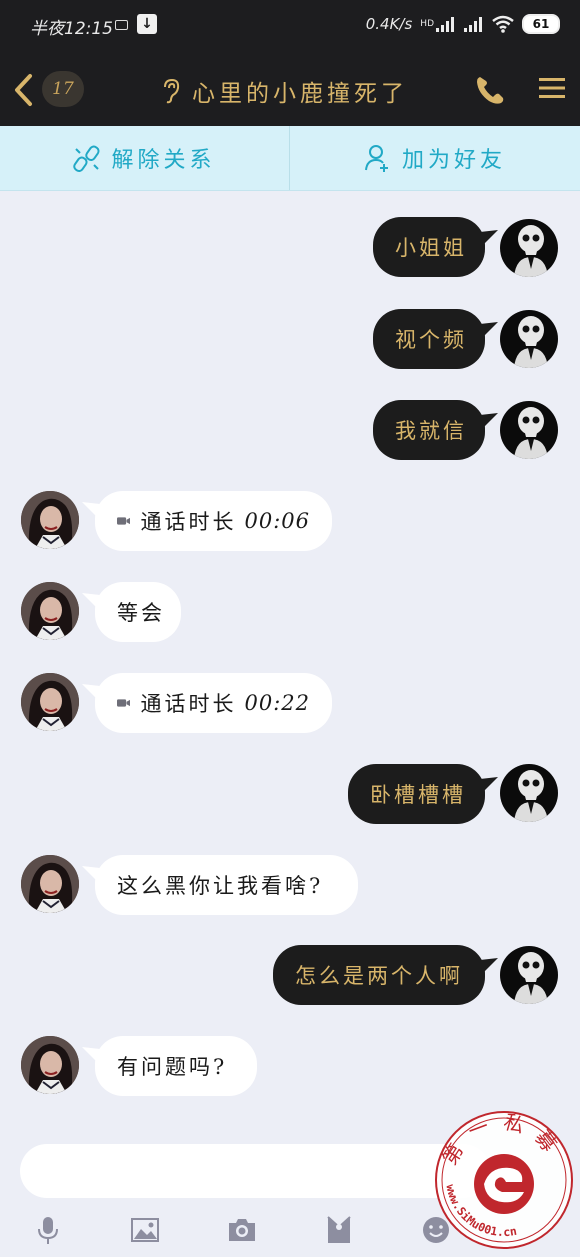  What do you see at coordinates (121, 25) in the screenshot?
I see `message-notification-icon` at bounding box center [121, 25].